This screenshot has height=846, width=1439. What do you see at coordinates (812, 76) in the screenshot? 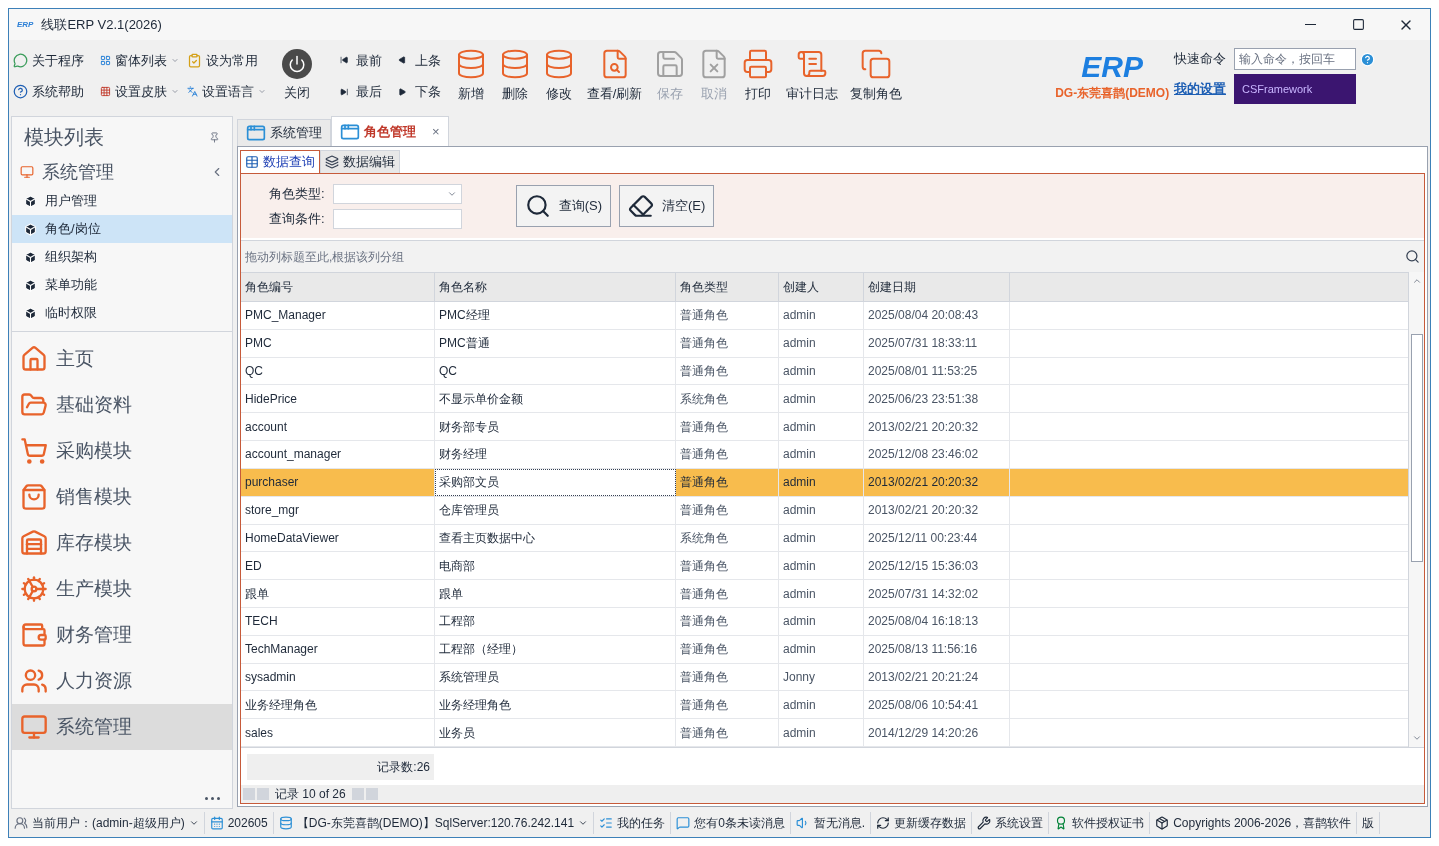
I see `toolbar-button: 审计日志` at bounding box center [812, 76].